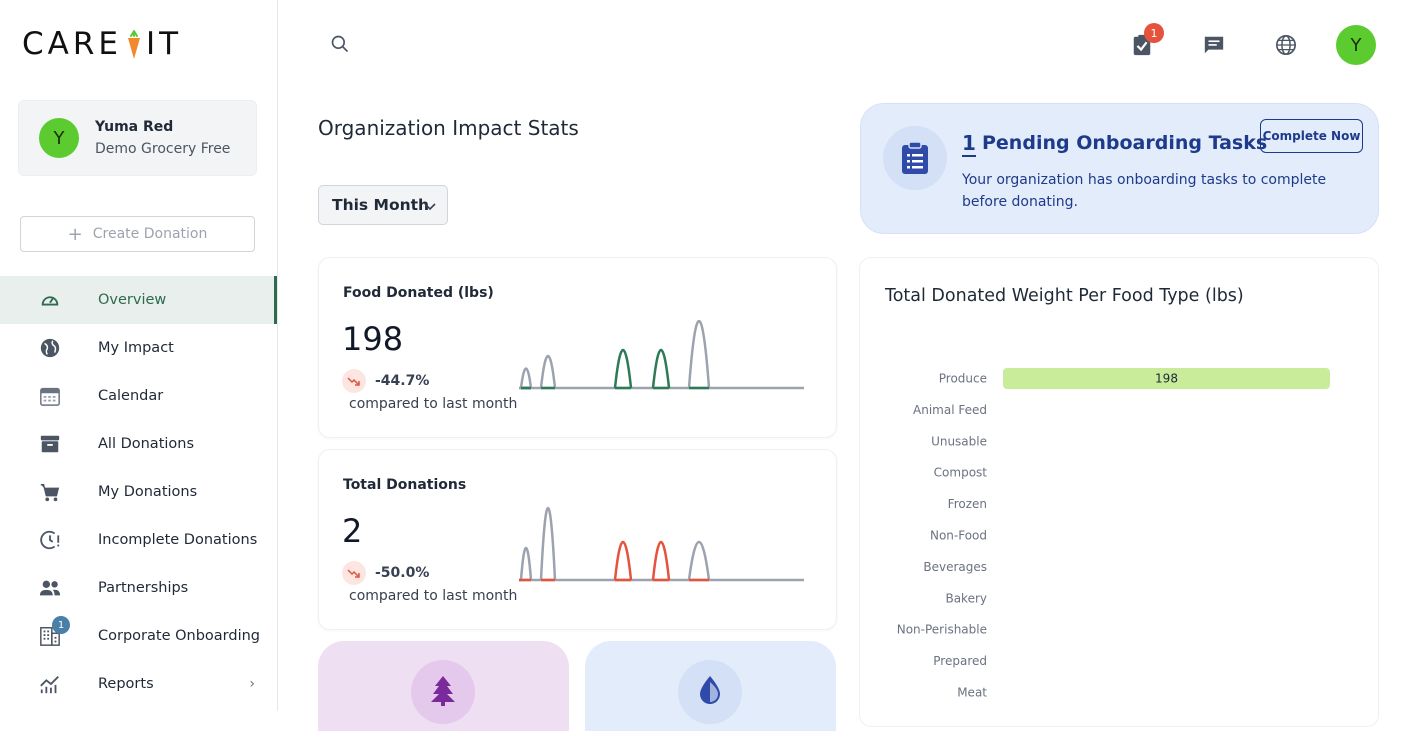  What do you see at coordinates (148, 492) in the screenshot?
I see `sidebar-item-label: My Donations` at bounding box center [148, 492].